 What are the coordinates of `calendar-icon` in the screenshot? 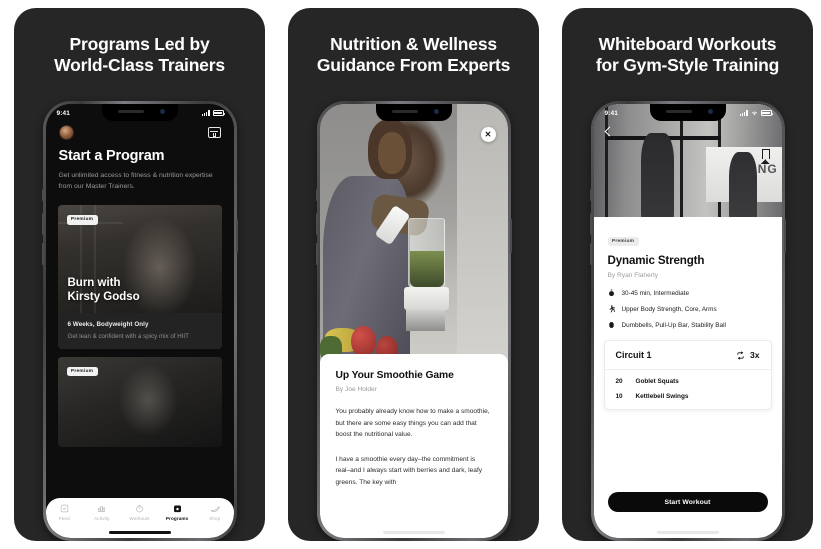 It's located at (177, 509).